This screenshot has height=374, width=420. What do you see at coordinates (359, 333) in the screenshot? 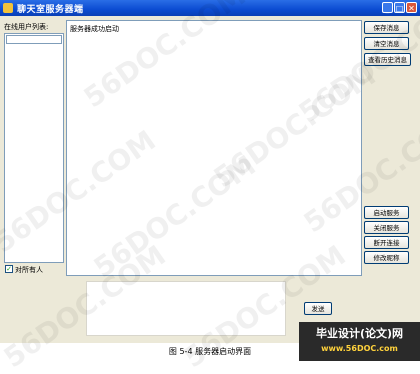
I see `badge-title: 毕业设计(论文)网` at bounding box center [359, 333].